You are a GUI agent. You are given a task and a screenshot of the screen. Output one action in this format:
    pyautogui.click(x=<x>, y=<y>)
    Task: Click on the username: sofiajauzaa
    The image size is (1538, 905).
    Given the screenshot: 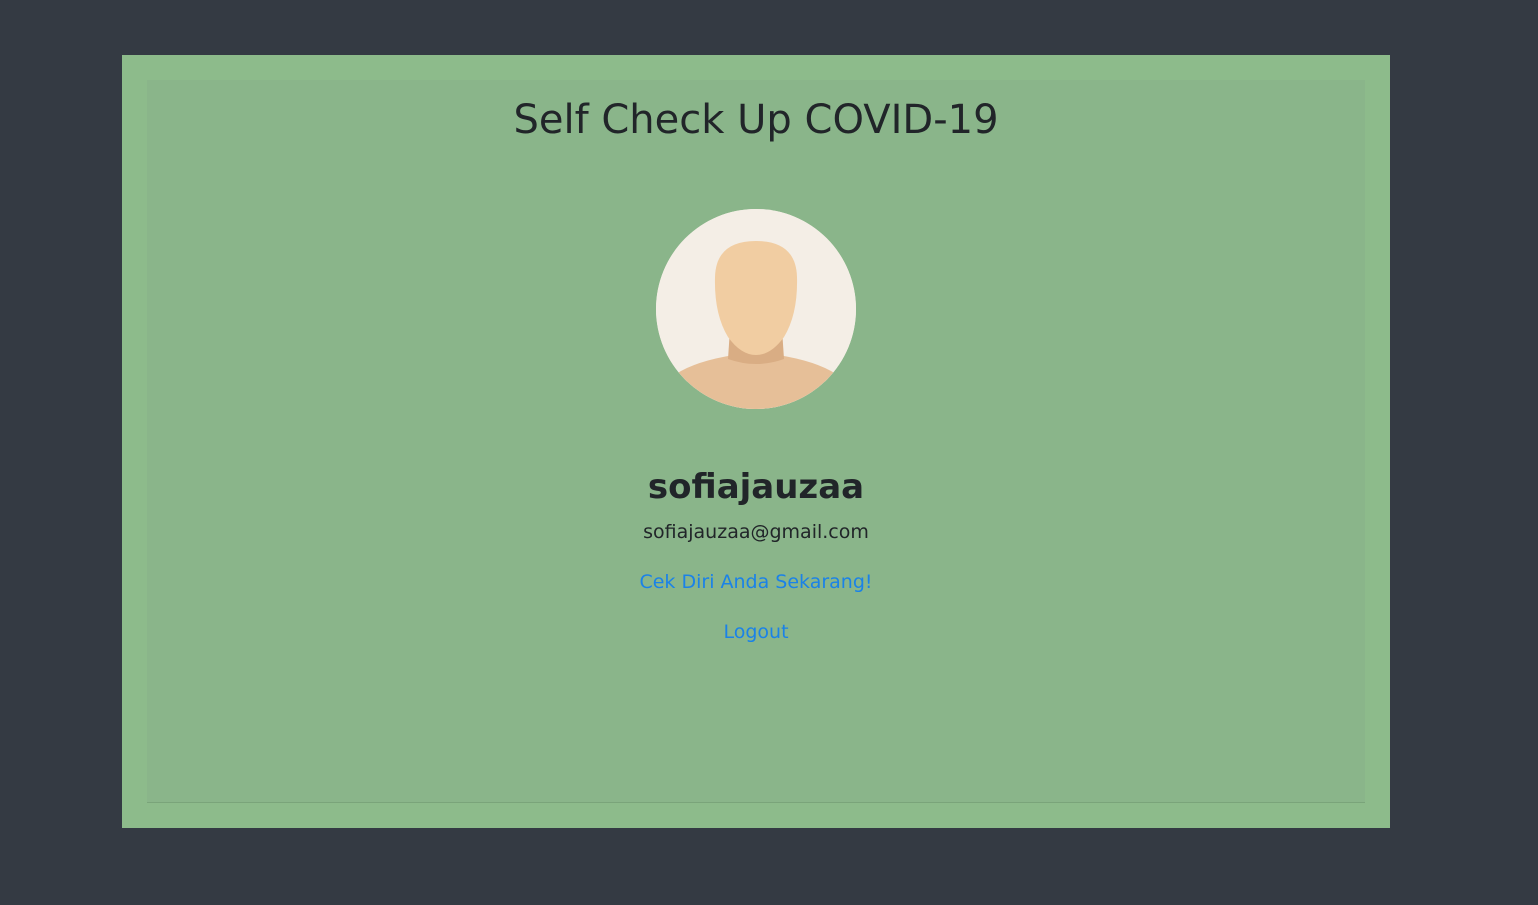 What is the action you would take?
    pyautogui.click(x=756, y=487)
    